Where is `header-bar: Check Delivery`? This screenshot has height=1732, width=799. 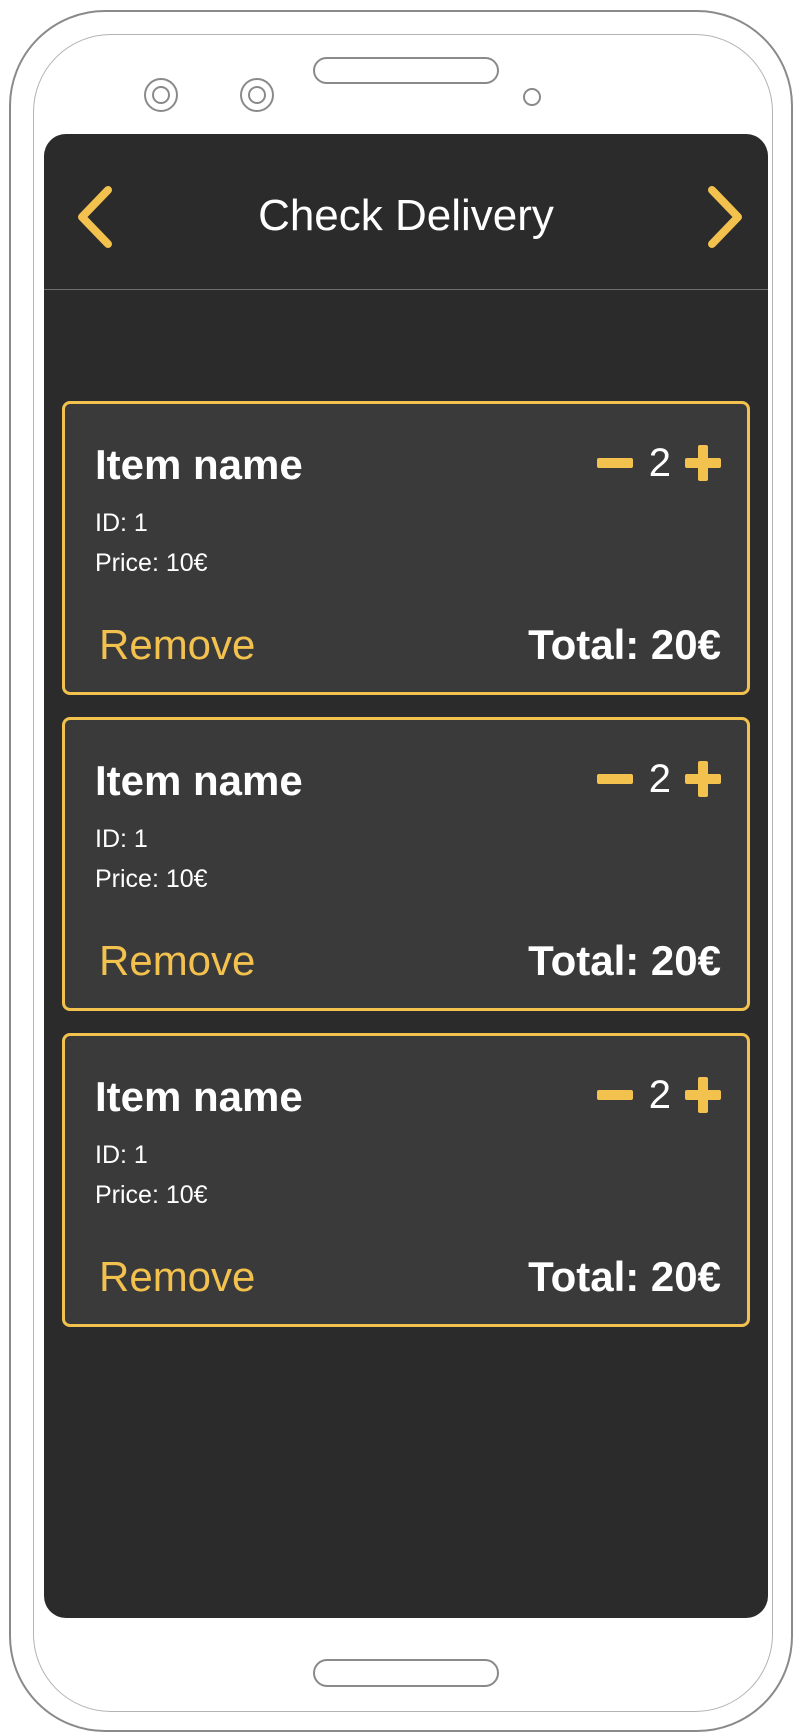 header-bar: Check Delivery is located at coordinates (406, 212).